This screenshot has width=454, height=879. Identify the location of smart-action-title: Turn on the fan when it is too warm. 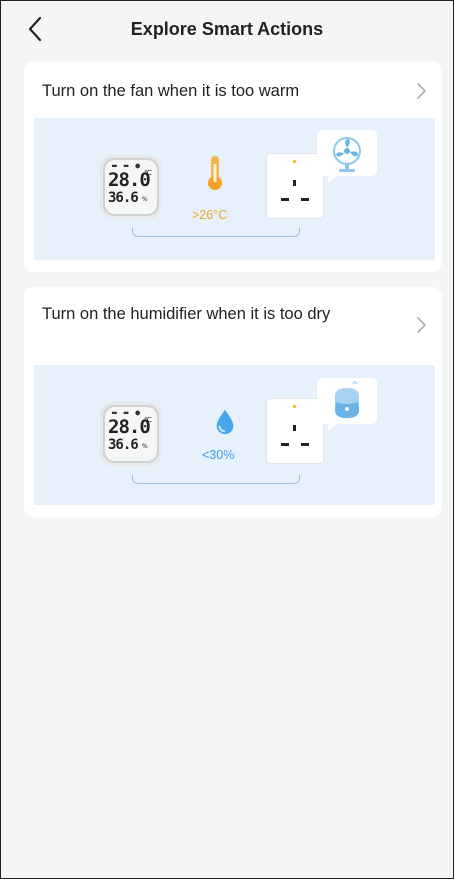
(171, 91).